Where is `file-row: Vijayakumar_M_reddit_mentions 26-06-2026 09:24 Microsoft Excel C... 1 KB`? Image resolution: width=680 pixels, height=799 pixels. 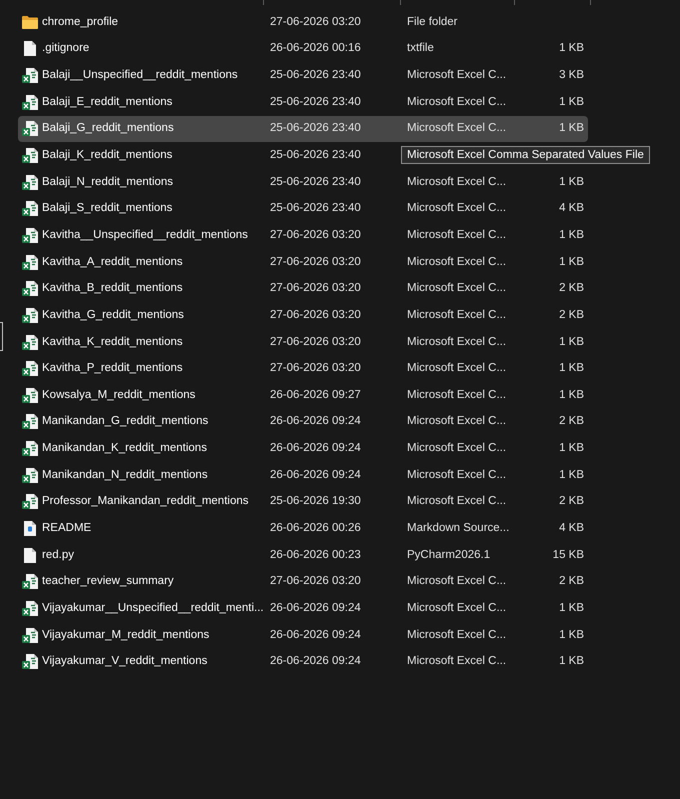
file-row: Vijayakumar_M_reddit_mentions 26-06-2026 09:24 Microsoft Excel C... 1 KB is located at coordinates (303, 635).